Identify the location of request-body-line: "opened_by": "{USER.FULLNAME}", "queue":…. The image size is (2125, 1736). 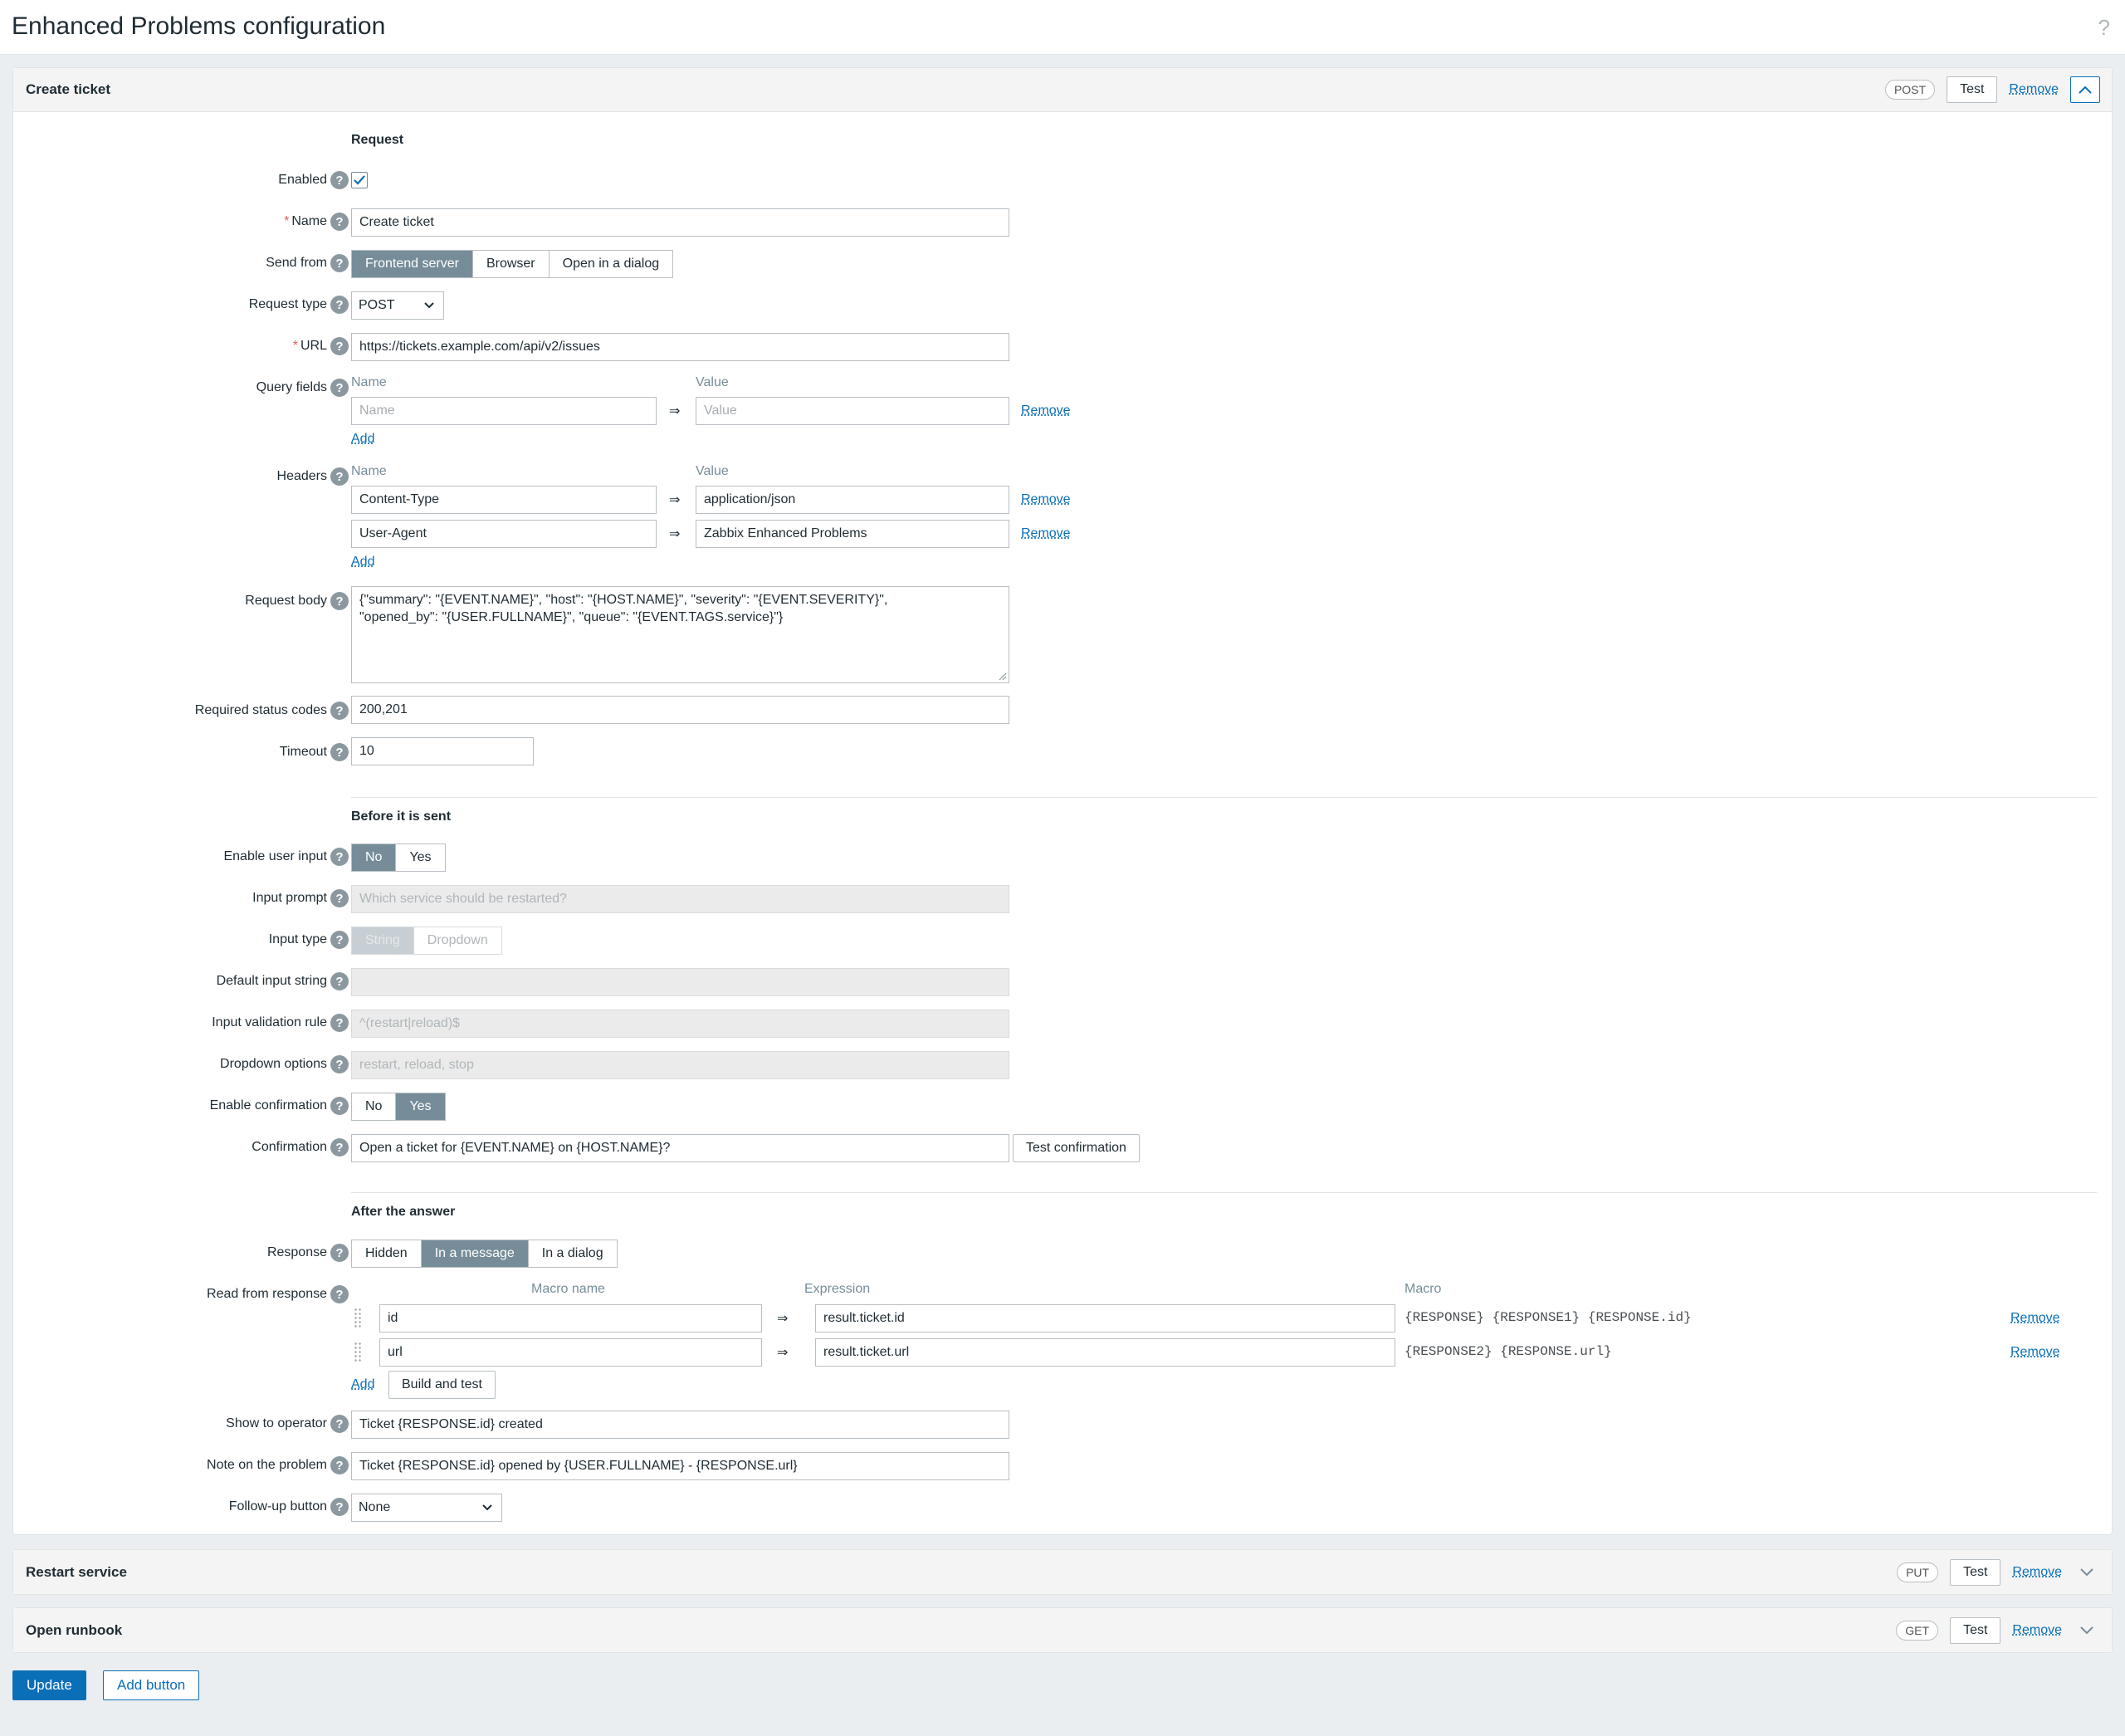
(571, 617).